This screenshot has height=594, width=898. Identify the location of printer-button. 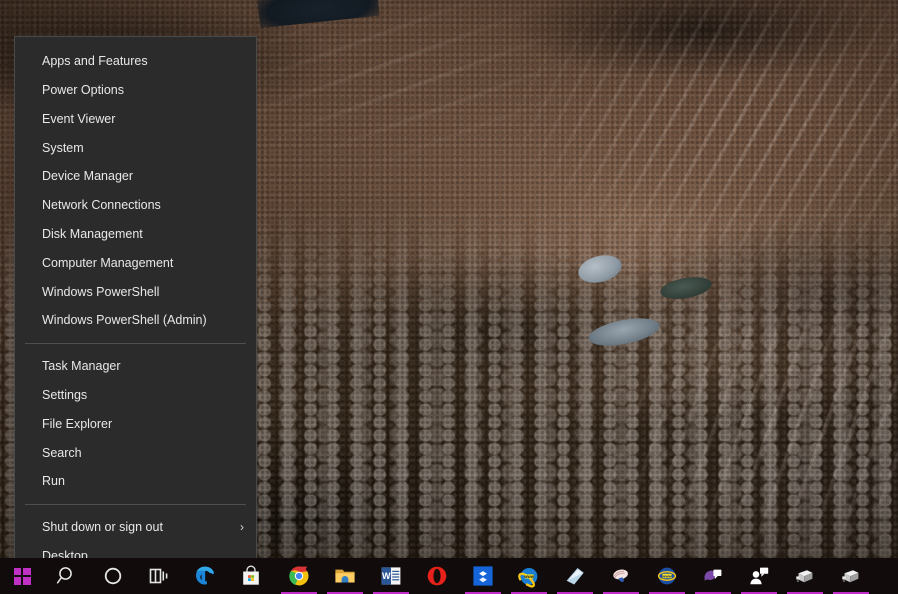
(805, 576).